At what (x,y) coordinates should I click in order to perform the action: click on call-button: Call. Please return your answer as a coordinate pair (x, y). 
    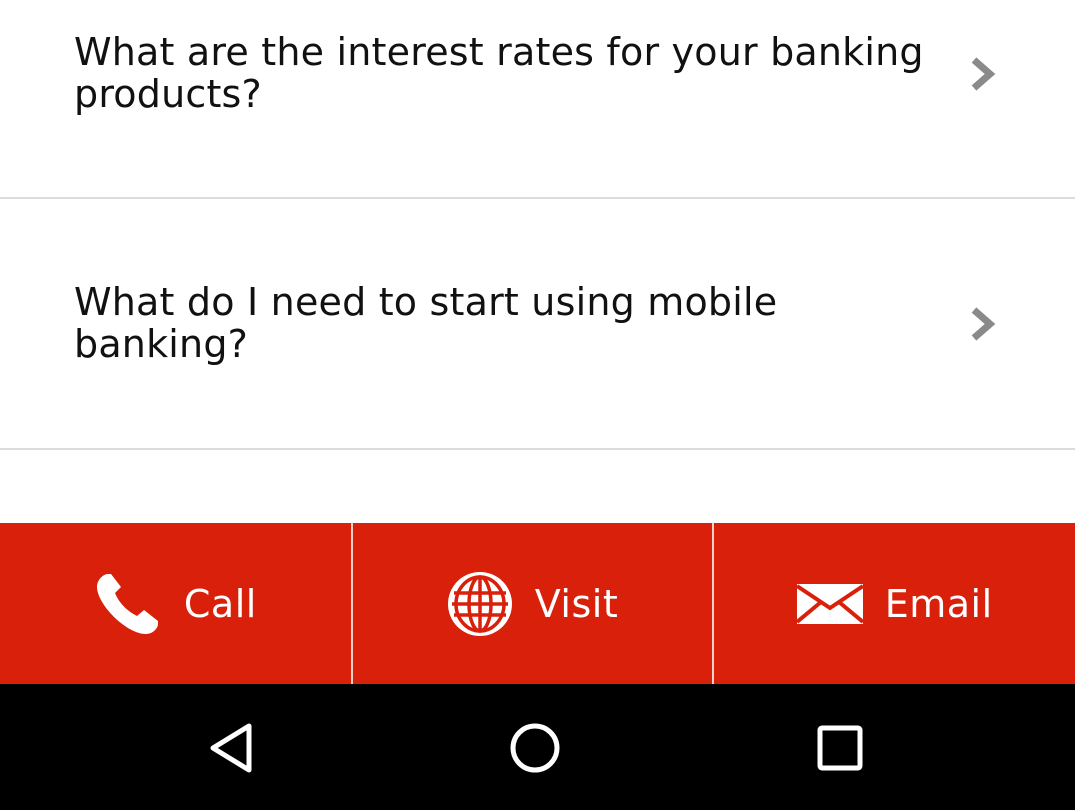
    Looking at the image, I should click on (175, 603).